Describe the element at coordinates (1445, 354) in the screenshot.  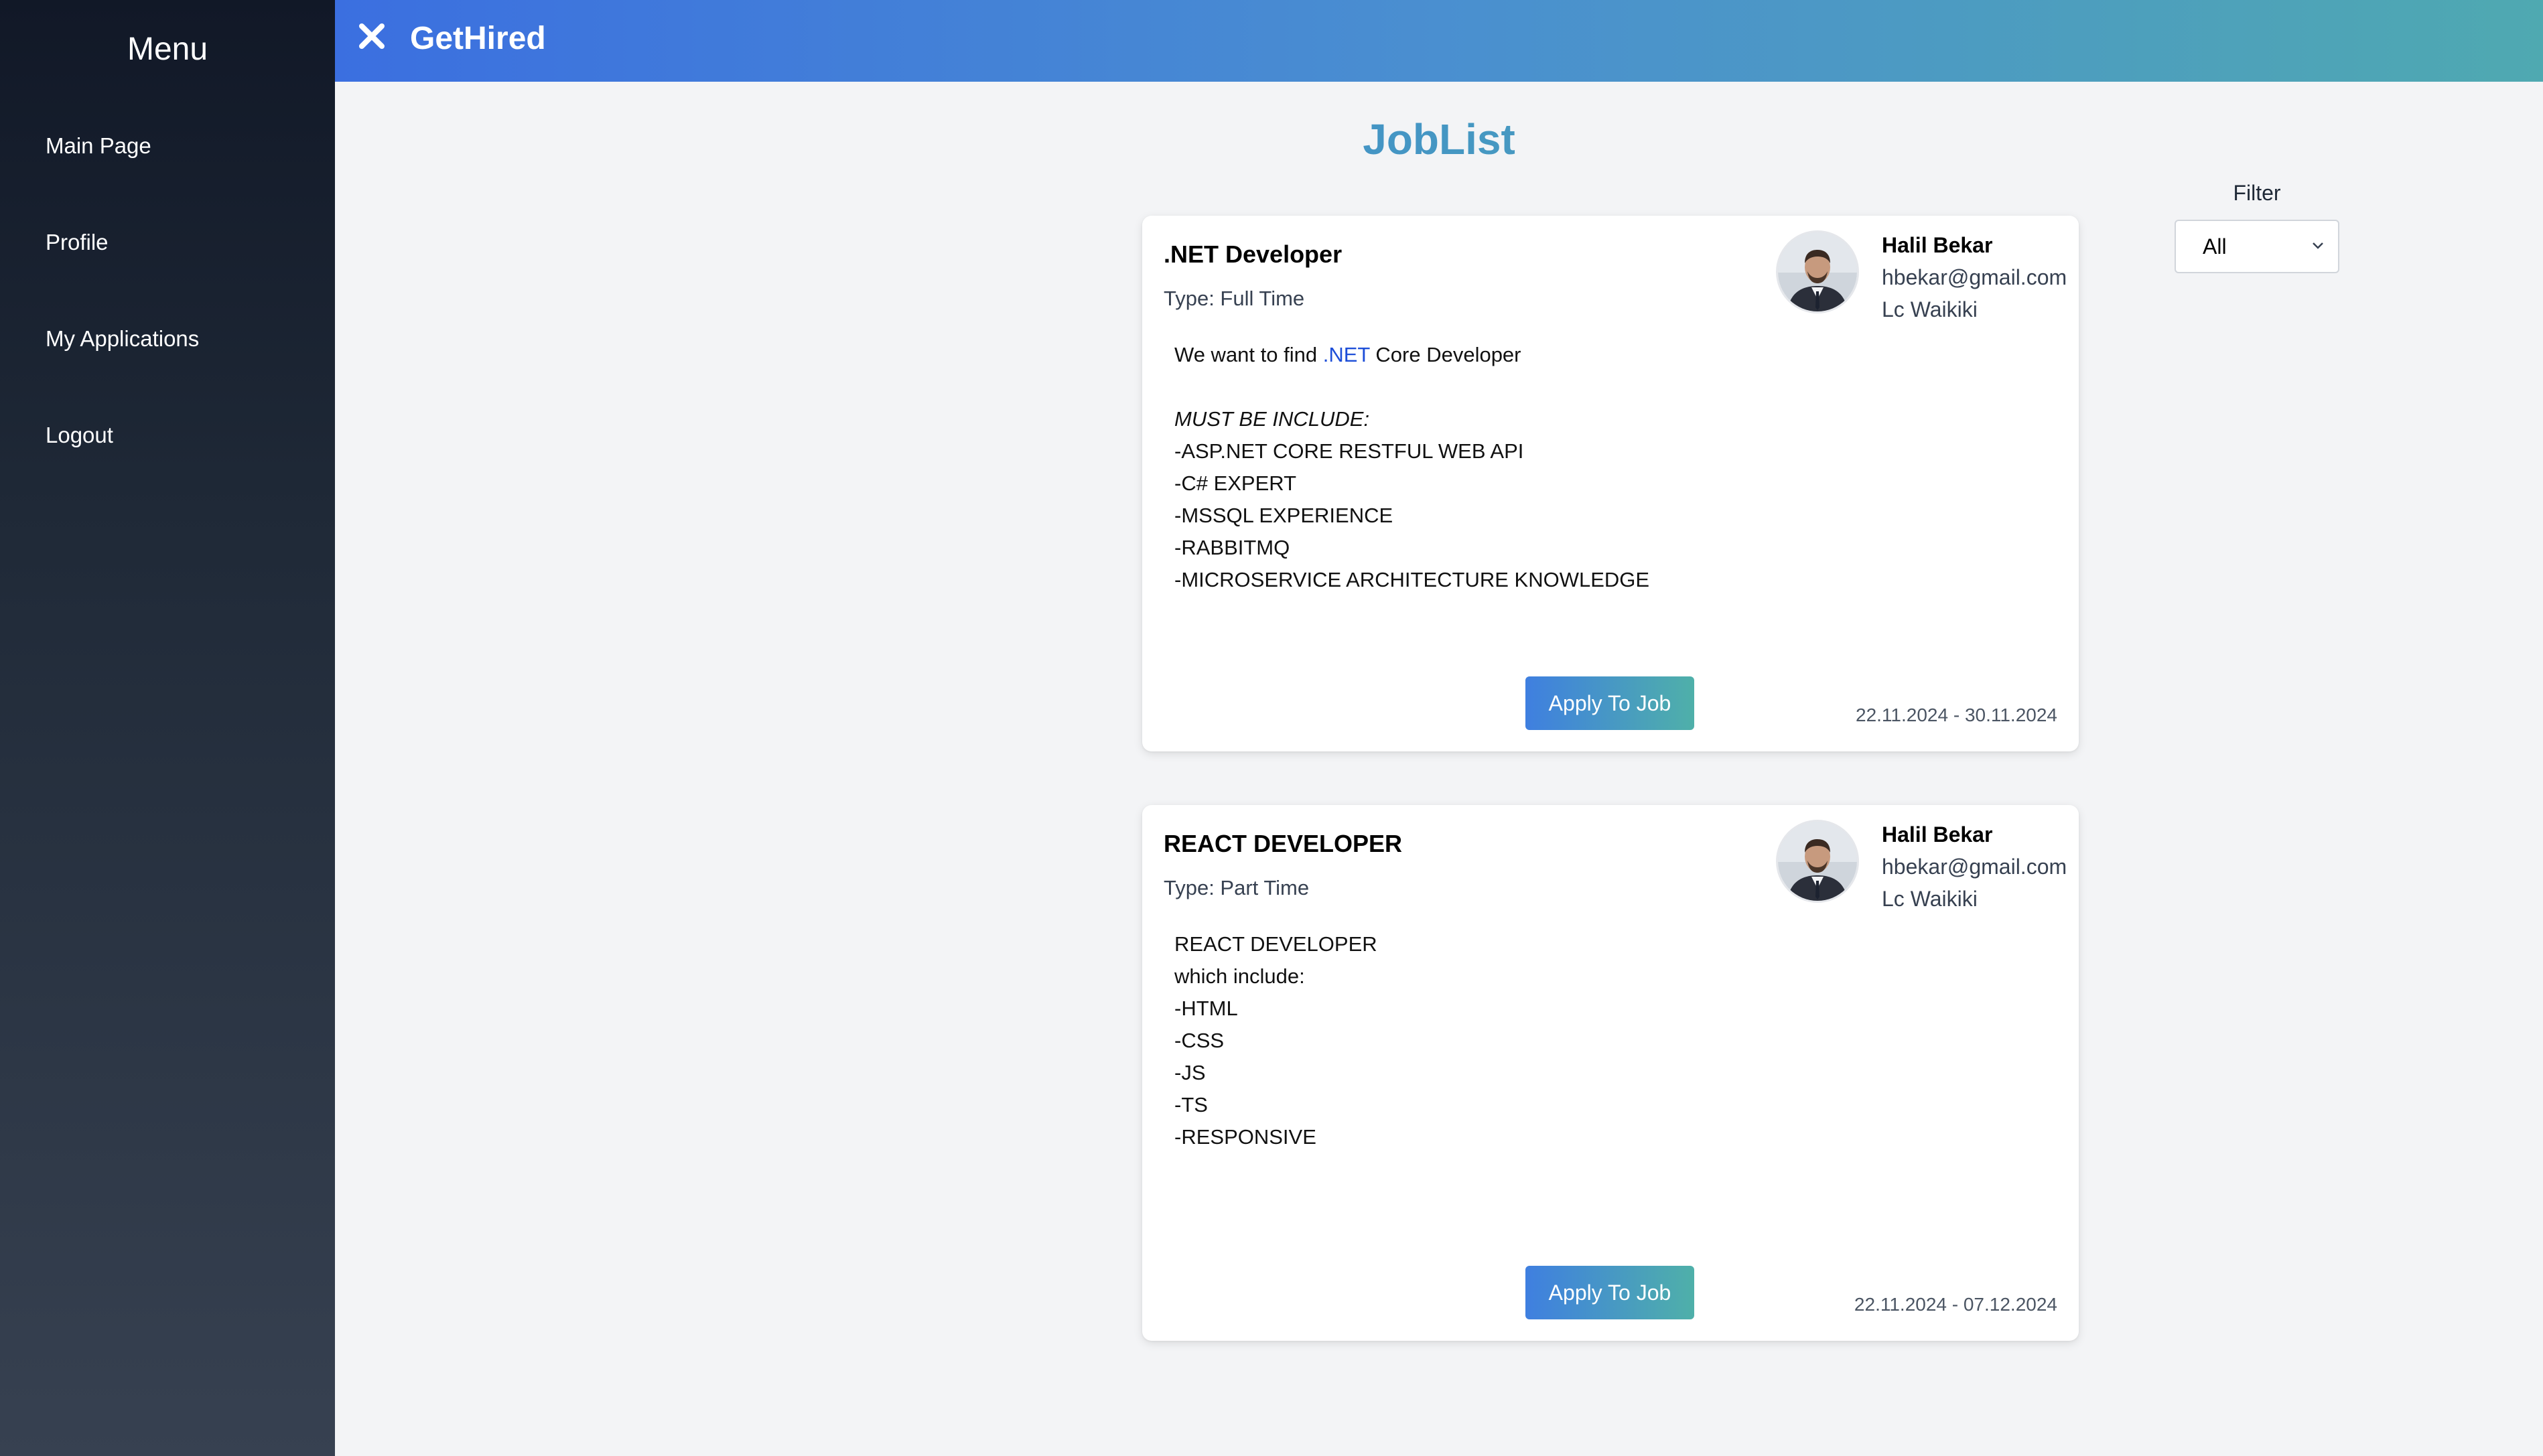
I see `desc-intro-text-after: Core Developer` at that location.